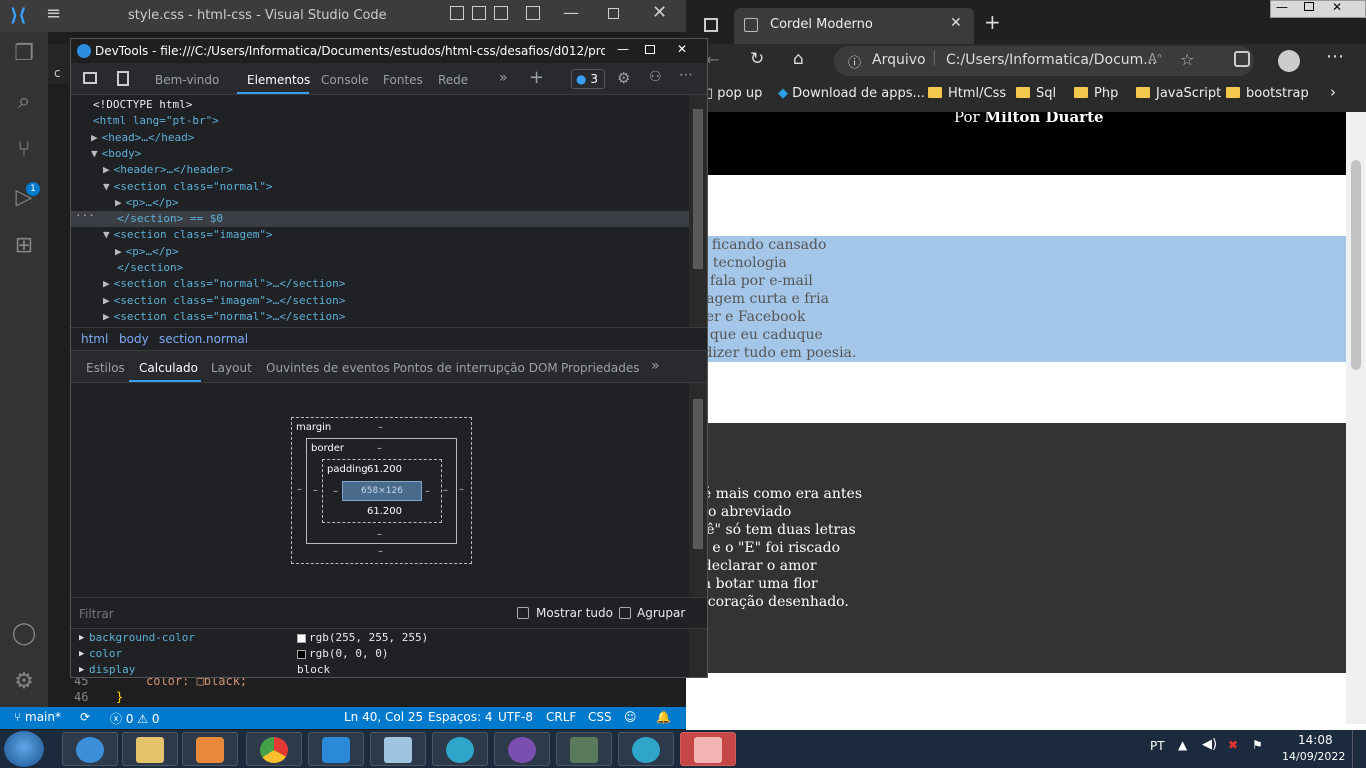 The image size is (1366, 768). What do you see at coordinates (328, 368) in the screenshot?
I see `subtab-event-listeners: Ouvintes de eventos` at bounding box center [328, 368].